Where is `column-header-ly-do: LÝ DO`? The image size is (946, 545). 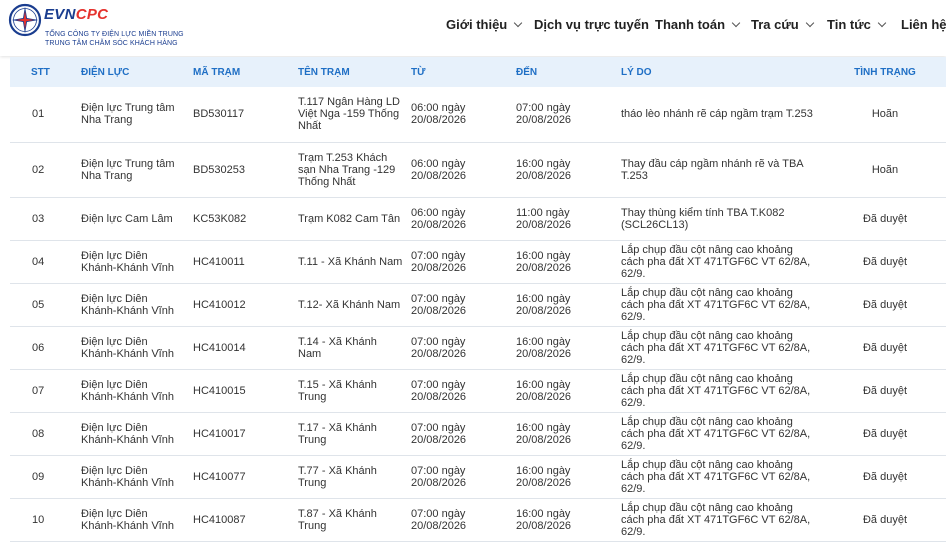
column-header-ly-do: LÝ DO is located at coordinates (636, 72).